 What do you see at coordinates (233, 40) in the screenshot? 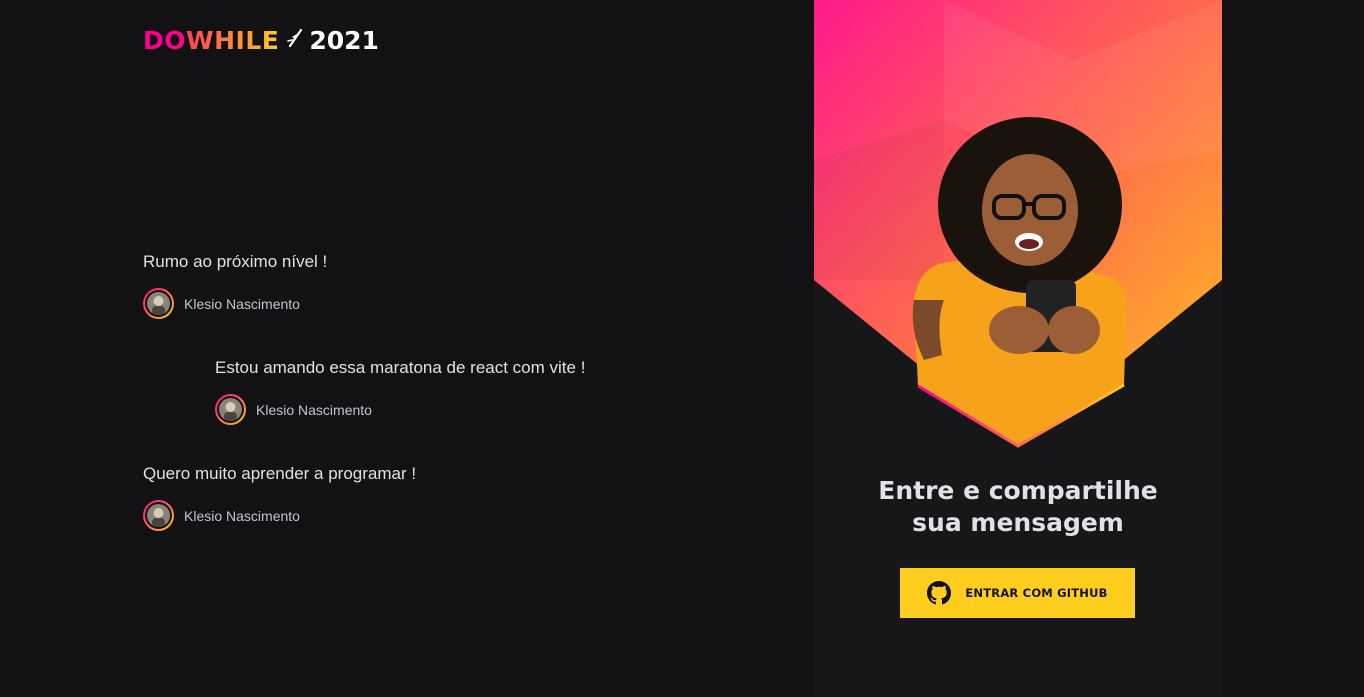
I see `logo-while-text: WHILE` at bounding box center [233, 40].